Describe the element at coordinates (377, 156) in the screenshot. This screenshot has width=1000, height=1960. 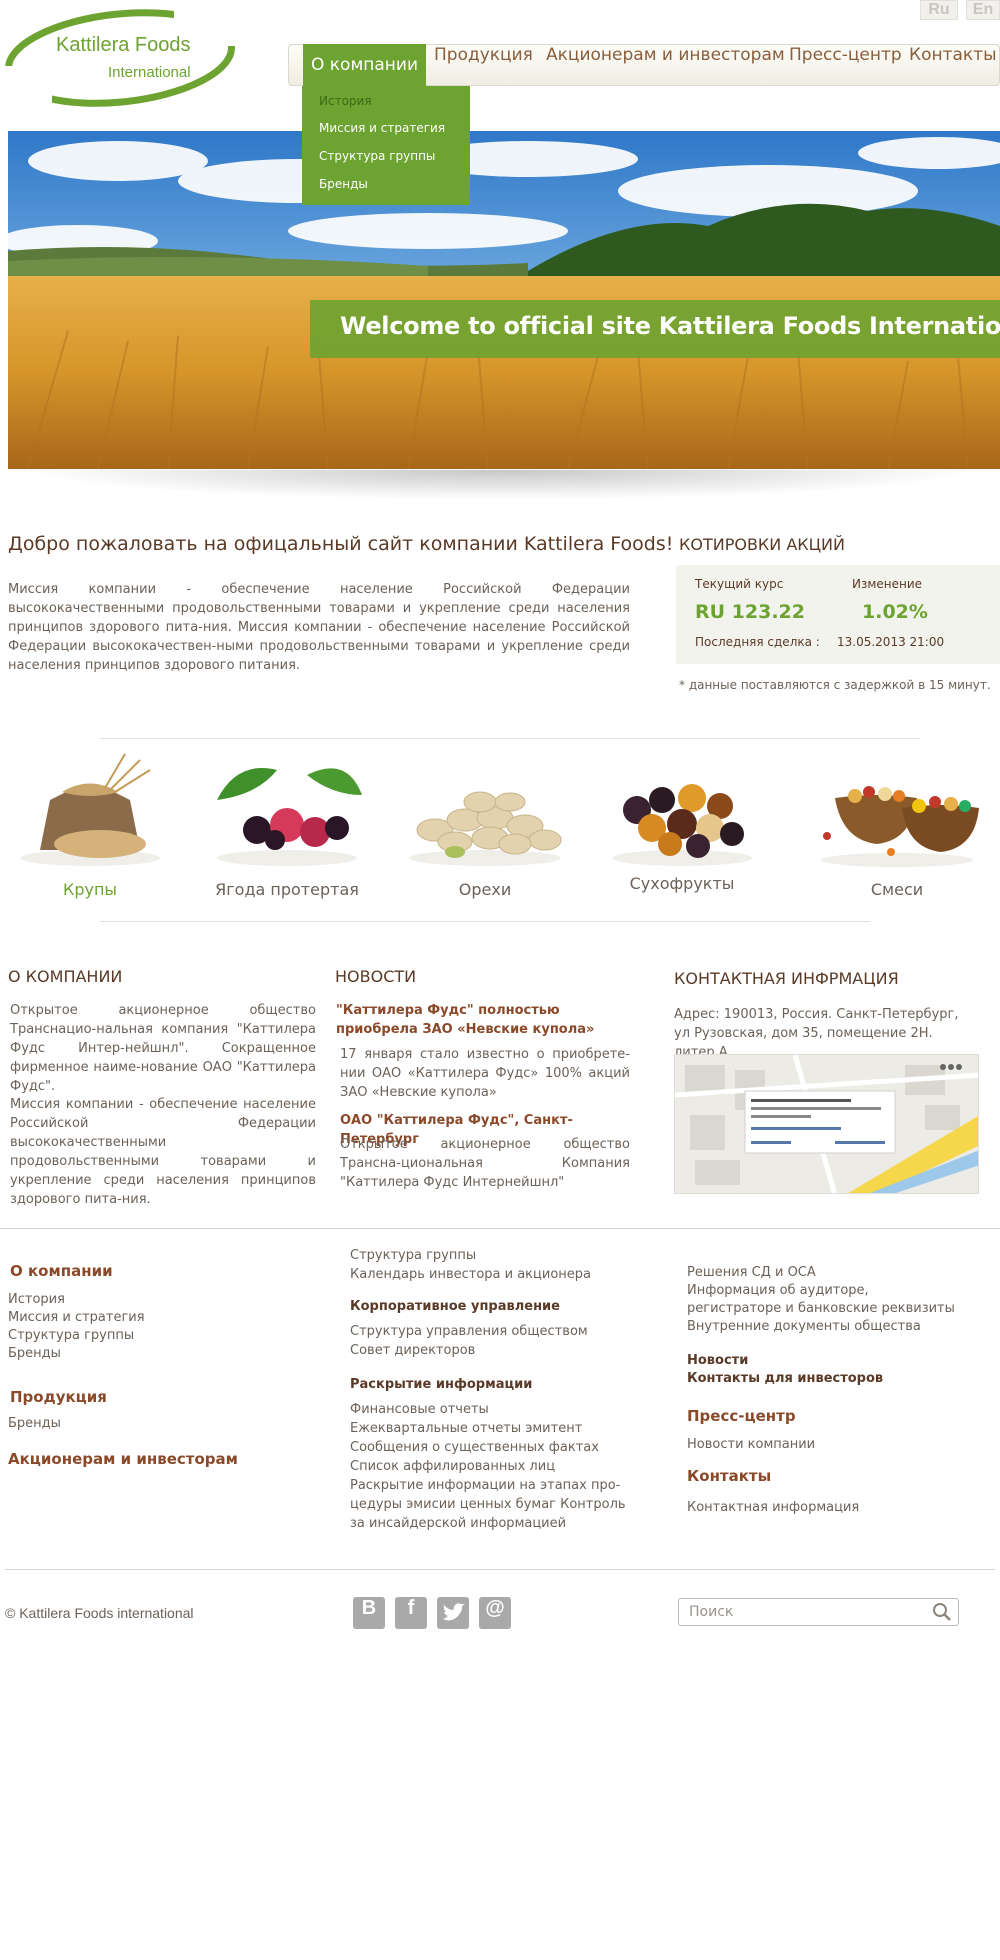
I see `dropdown-item-structure: Структура группы` at that location.